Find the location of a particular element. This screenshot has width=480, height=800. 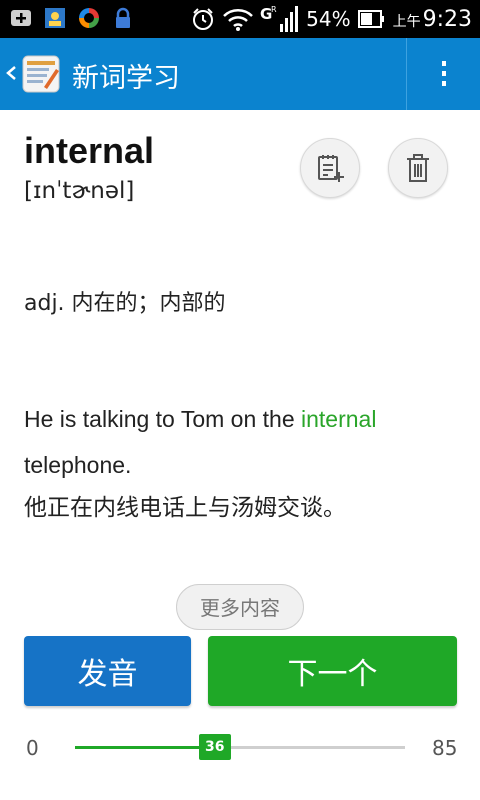

clock: 上午9:23 is located at coordinates (432, 19).